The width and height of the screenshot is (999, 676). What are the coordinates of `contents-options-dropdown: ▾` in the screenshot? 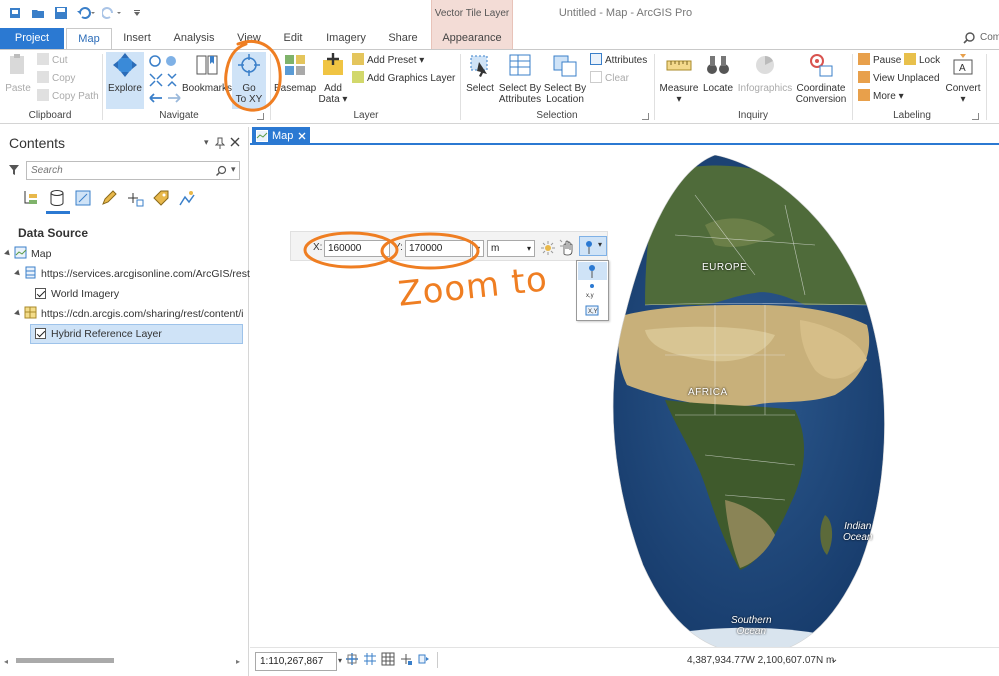 It's located at (206, 142).